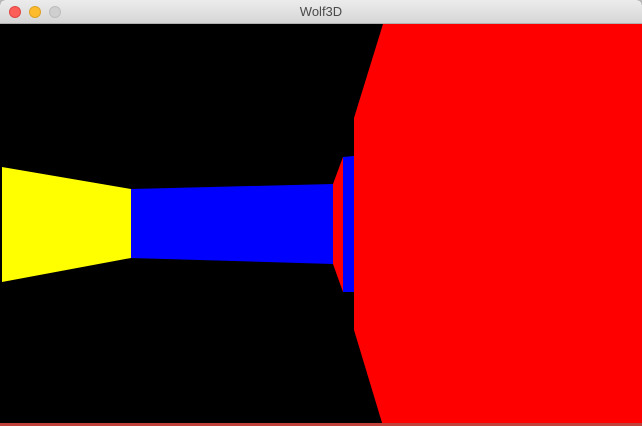 The width and height of the screenshot is (642, 426). Describe the element at coordinates (348, 224) in the screenshot. I see `blue-wall-strip` at that location.